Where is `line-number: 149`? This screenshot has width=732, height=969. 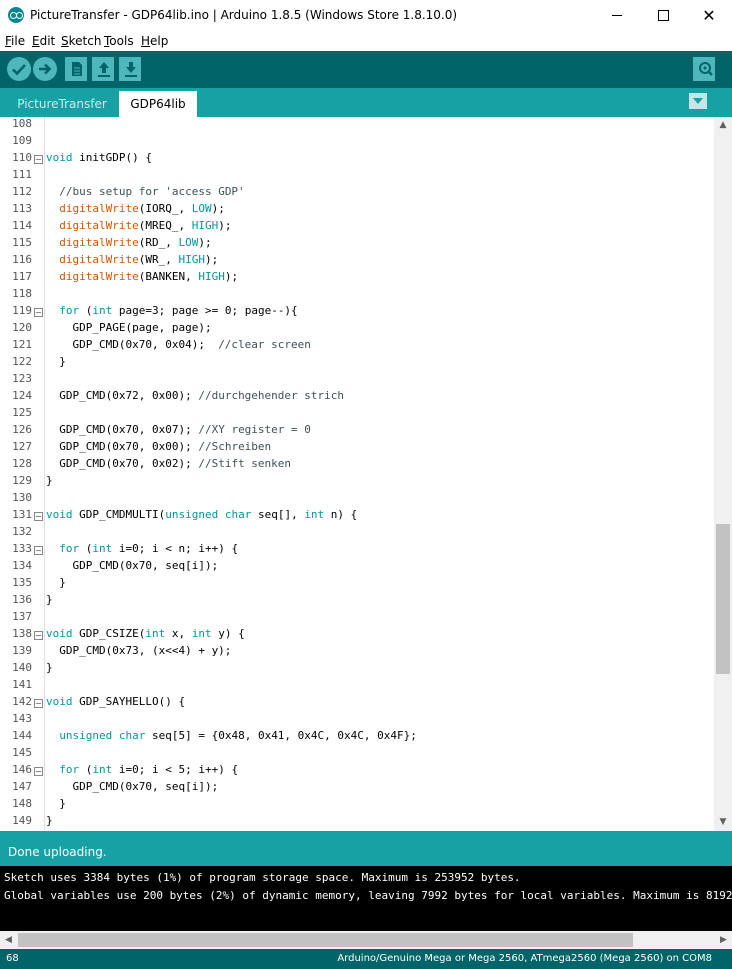
line-number: 149 is located at coordinates (22, 820).